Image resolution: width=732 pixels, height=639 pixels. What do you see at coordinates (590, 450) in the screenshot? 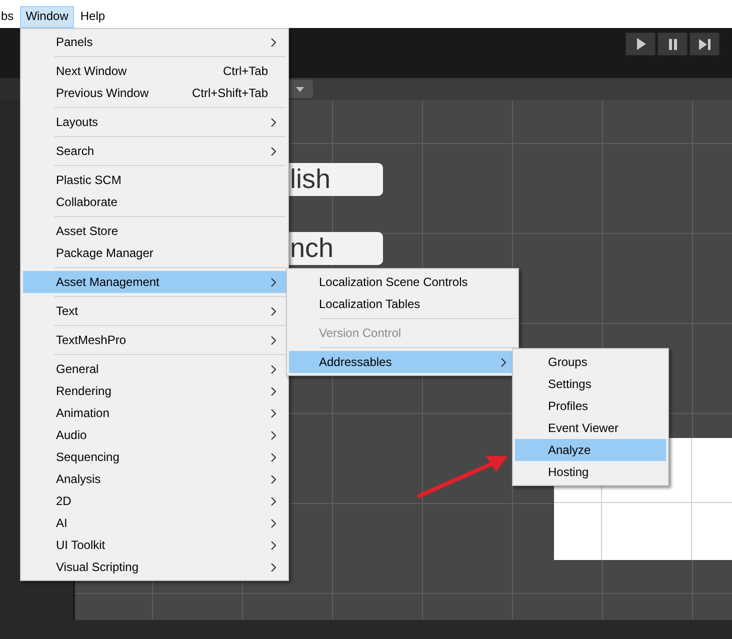
I see `menu-item: Analyze` at bounding box center [590, 450].